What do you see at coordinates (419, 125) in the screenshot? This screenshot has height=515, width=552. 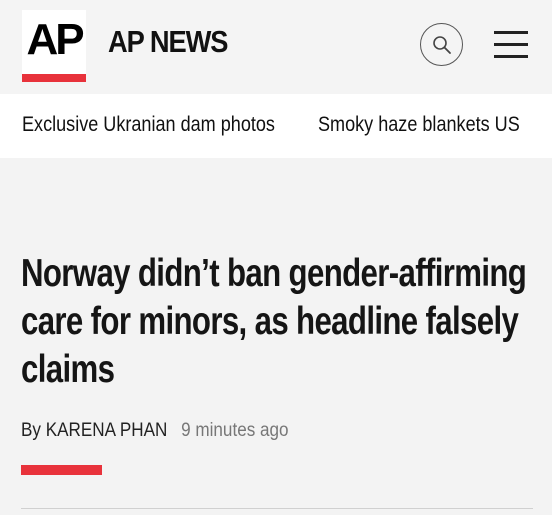 I see `trending-link-smoky-haze: Smoky haze blankets US` at bounding box center [419, 125].